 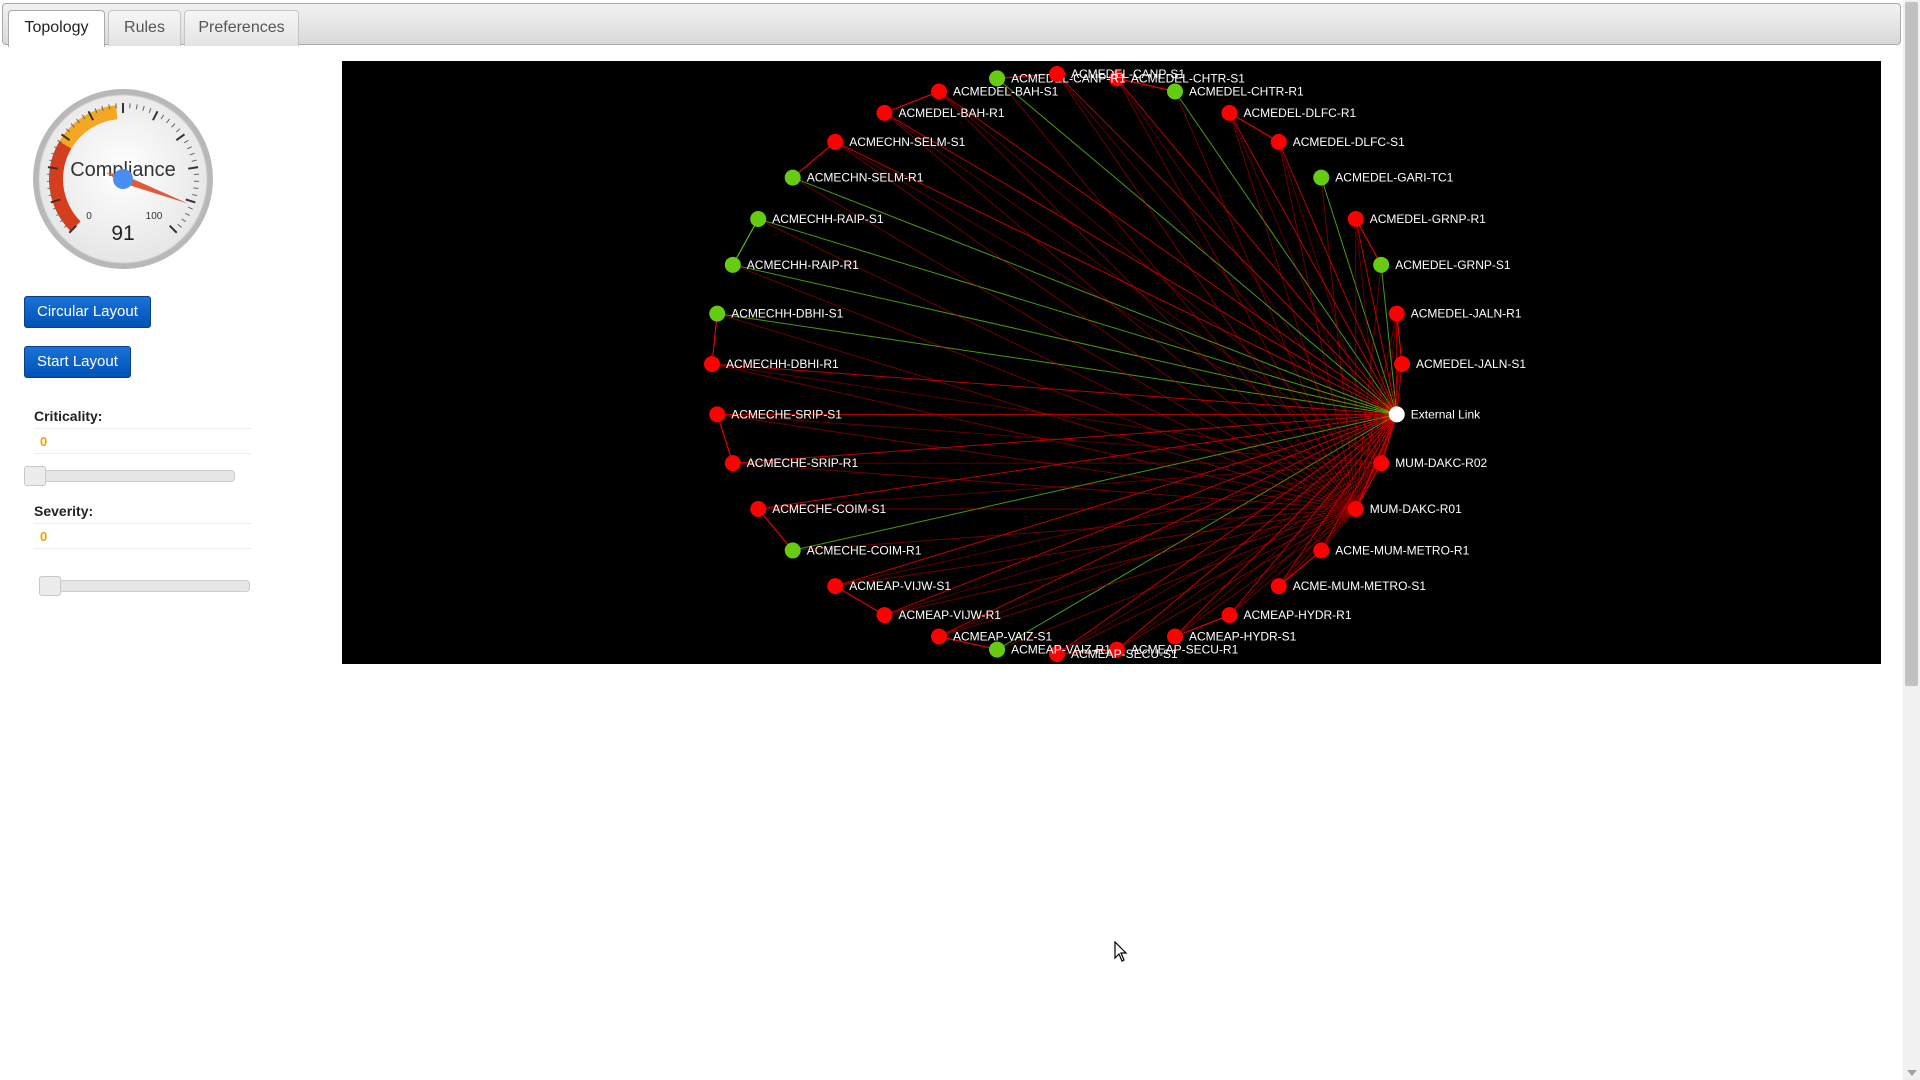 What do you see at coordinates (56, 28) in the screenshot?
I see `tab-topology: Topology` at bounding box center [56, 28].